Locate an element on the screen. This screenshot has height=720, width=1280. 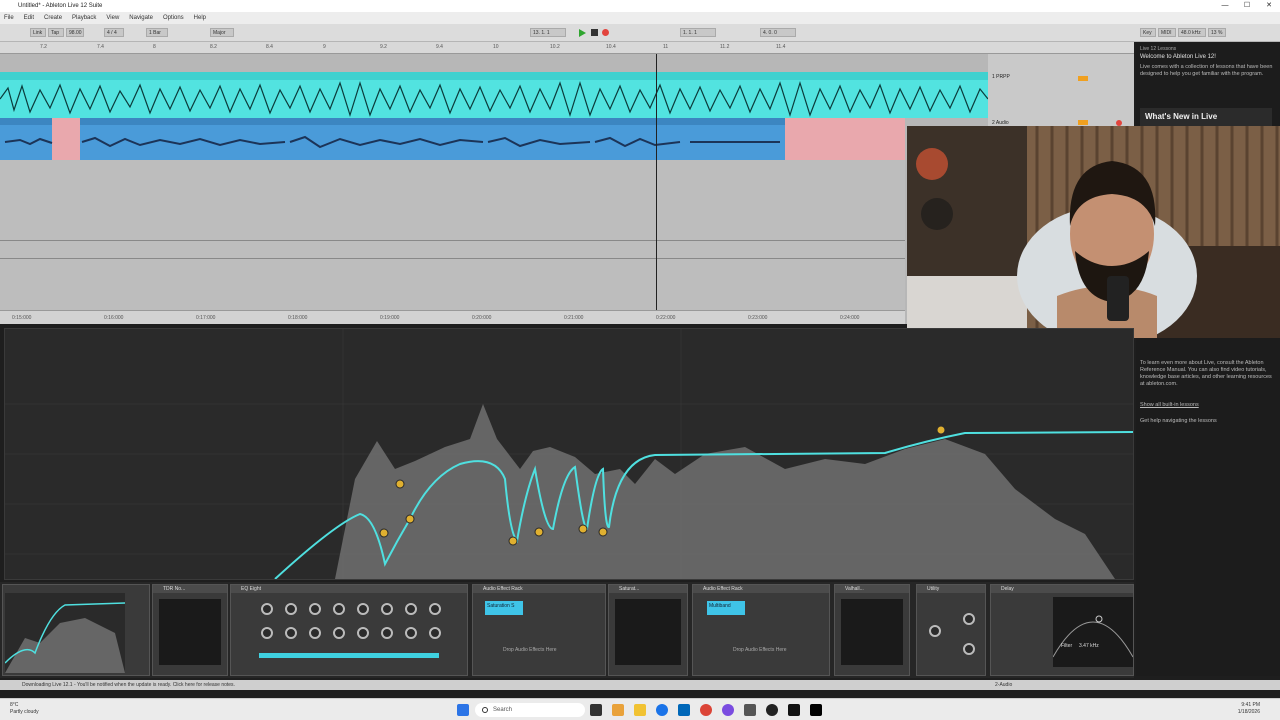
tap-button: Tap is located at coordinates (56, 32).